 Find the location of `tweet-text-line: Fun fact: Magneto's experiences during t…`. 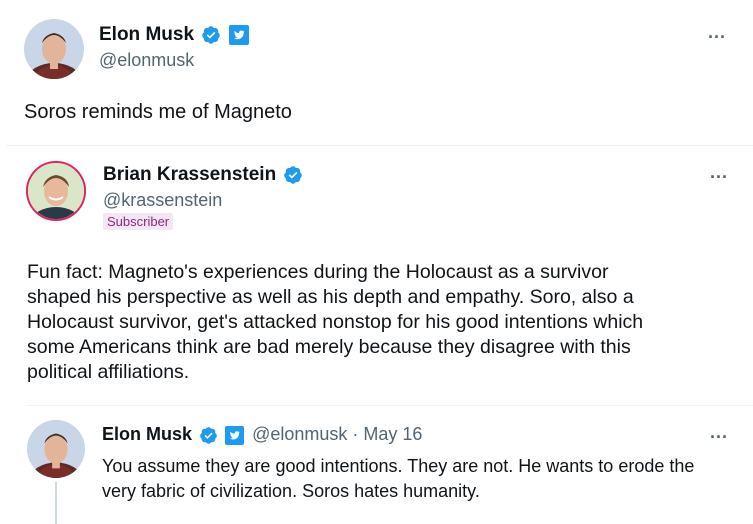

tweet-text-line: Fun fact: Magneto's experiences during t… is located at coordinates (318, 272).